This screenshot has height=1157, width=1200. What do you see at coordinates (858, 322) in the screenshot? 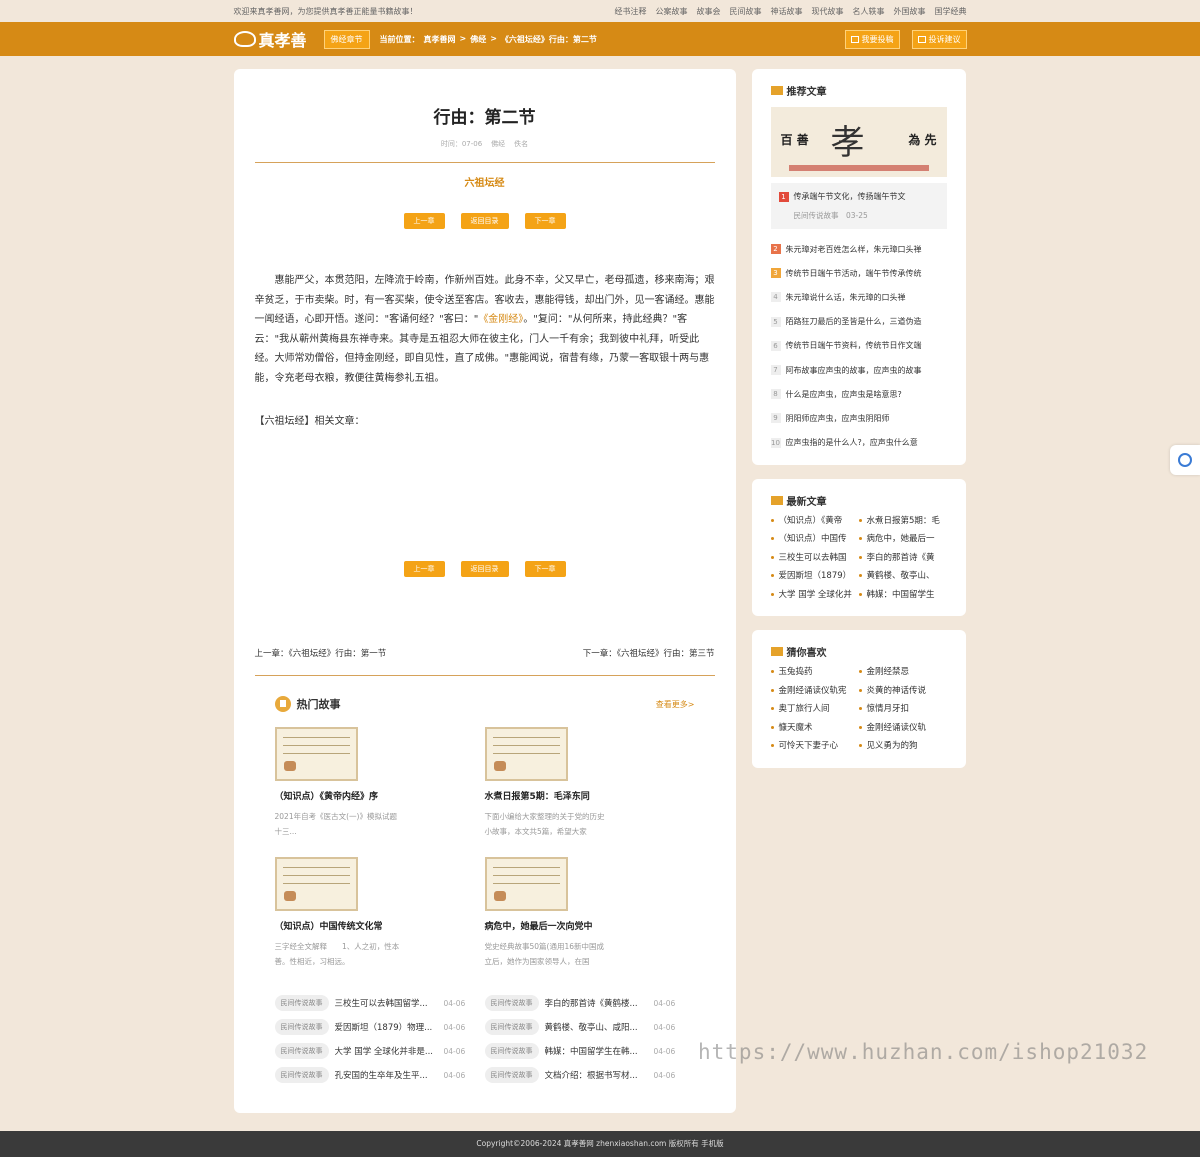
I see `list-item: 5 陌路狂刀最后的圣皆是什么，三道伪造` at bounding box center [858, 322].